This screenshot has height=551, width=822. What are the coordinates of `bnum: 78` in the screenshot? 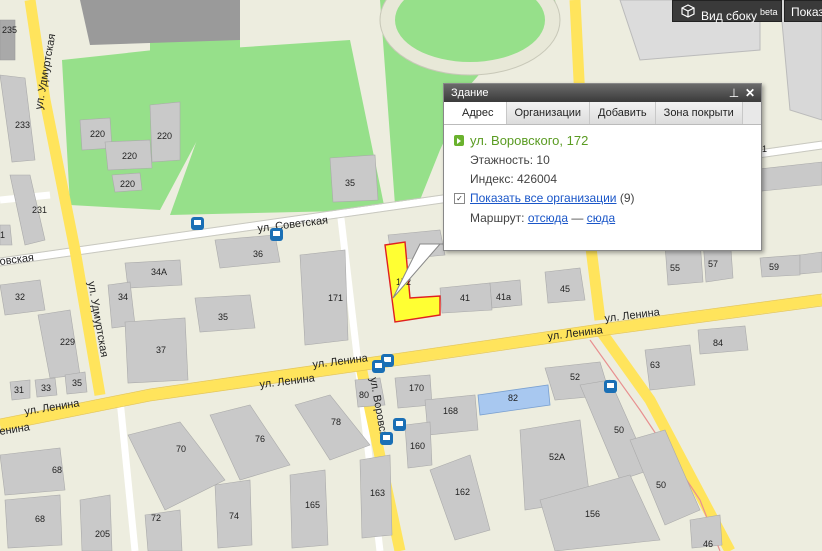 It's located at (336, 422).